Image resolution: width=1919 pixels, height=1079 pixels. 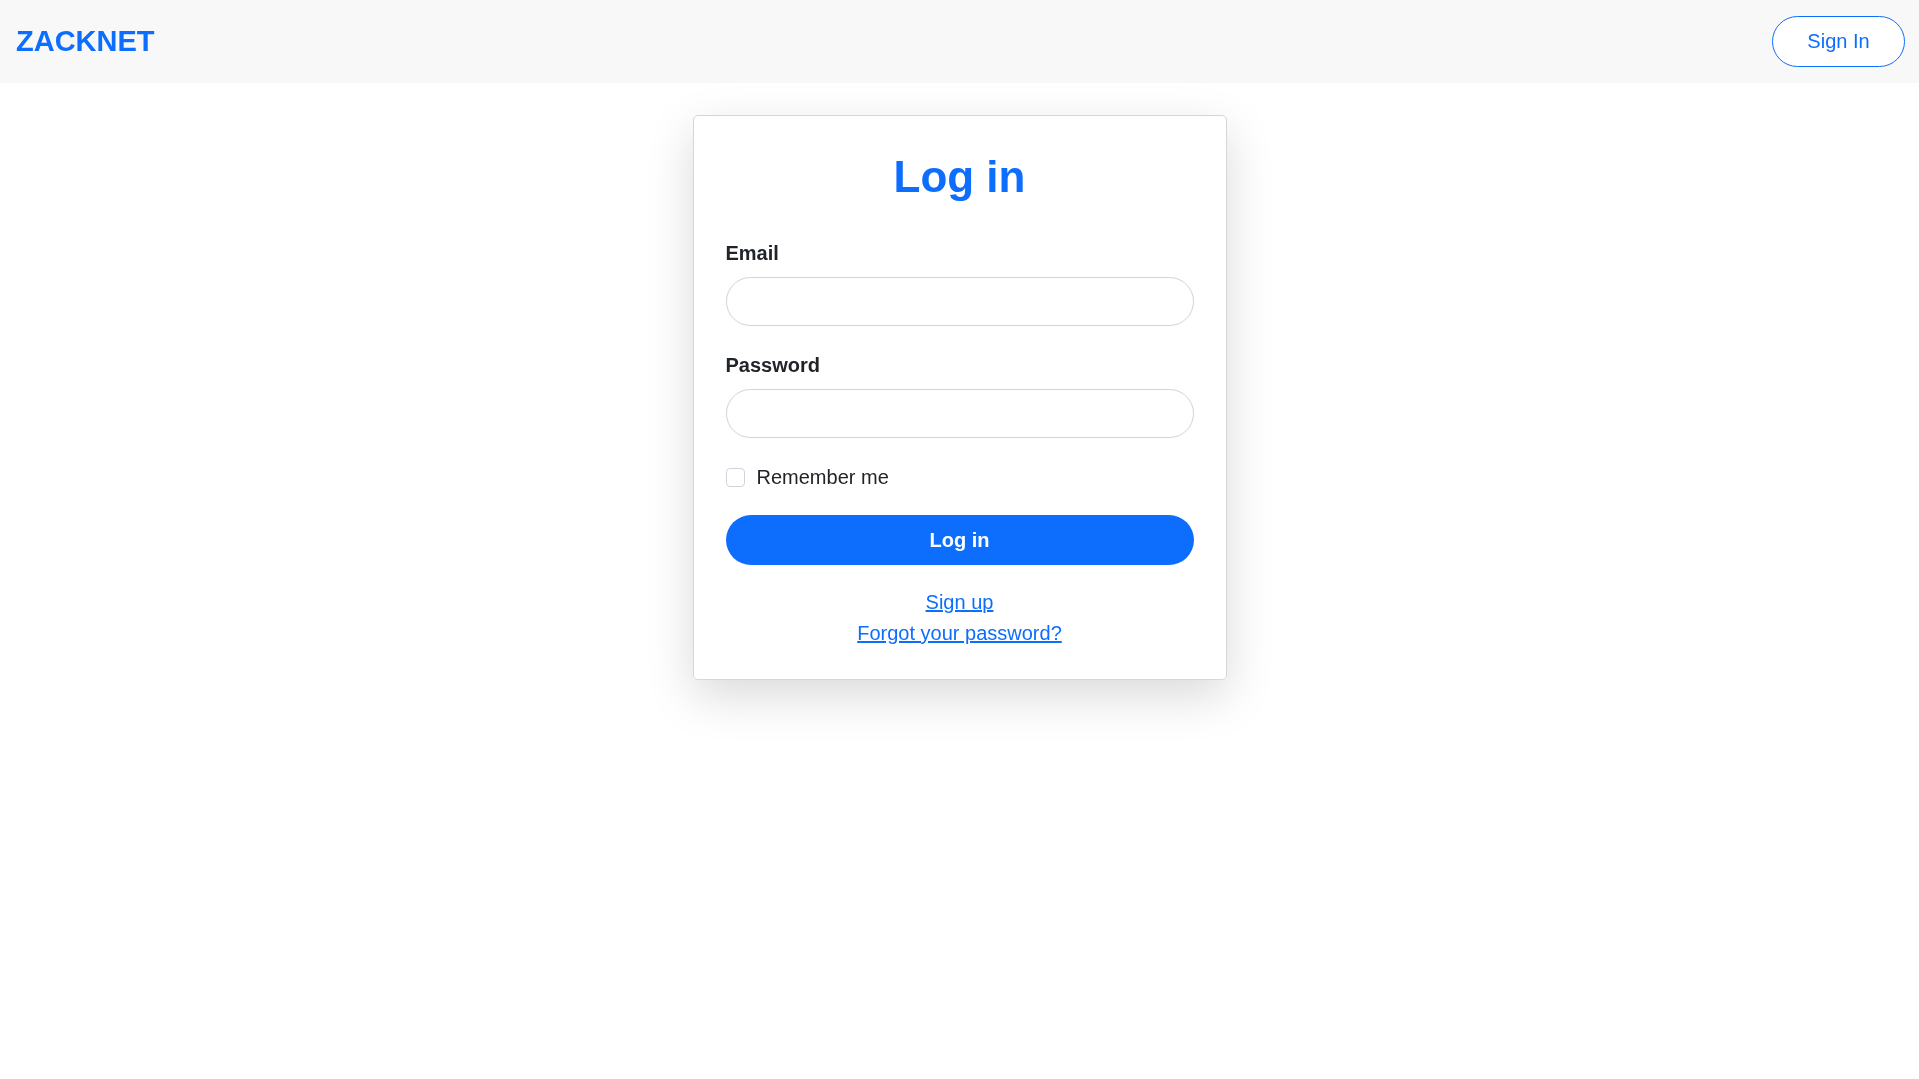 What do you see at coordinates (959, 602) in the screenshot?
I see `text-link: Sign up` at bounding box center [959, 602].